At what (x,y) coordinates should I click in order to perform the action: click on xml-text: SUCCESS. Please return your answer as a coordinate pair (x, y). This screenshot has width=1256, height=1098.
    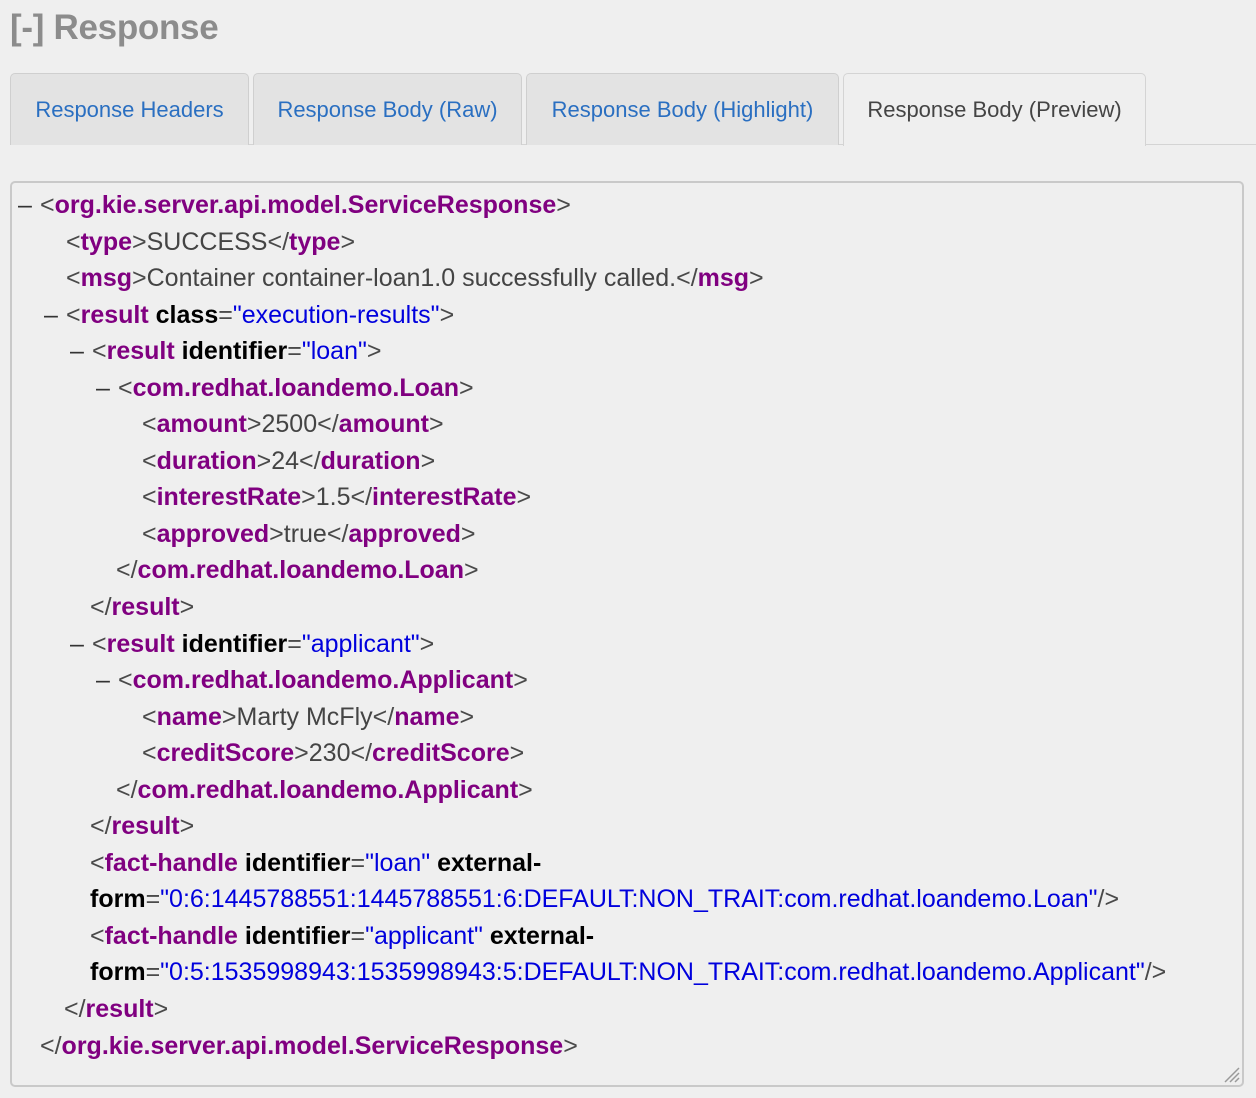
    Looking at the image, I should click on (207, 241).